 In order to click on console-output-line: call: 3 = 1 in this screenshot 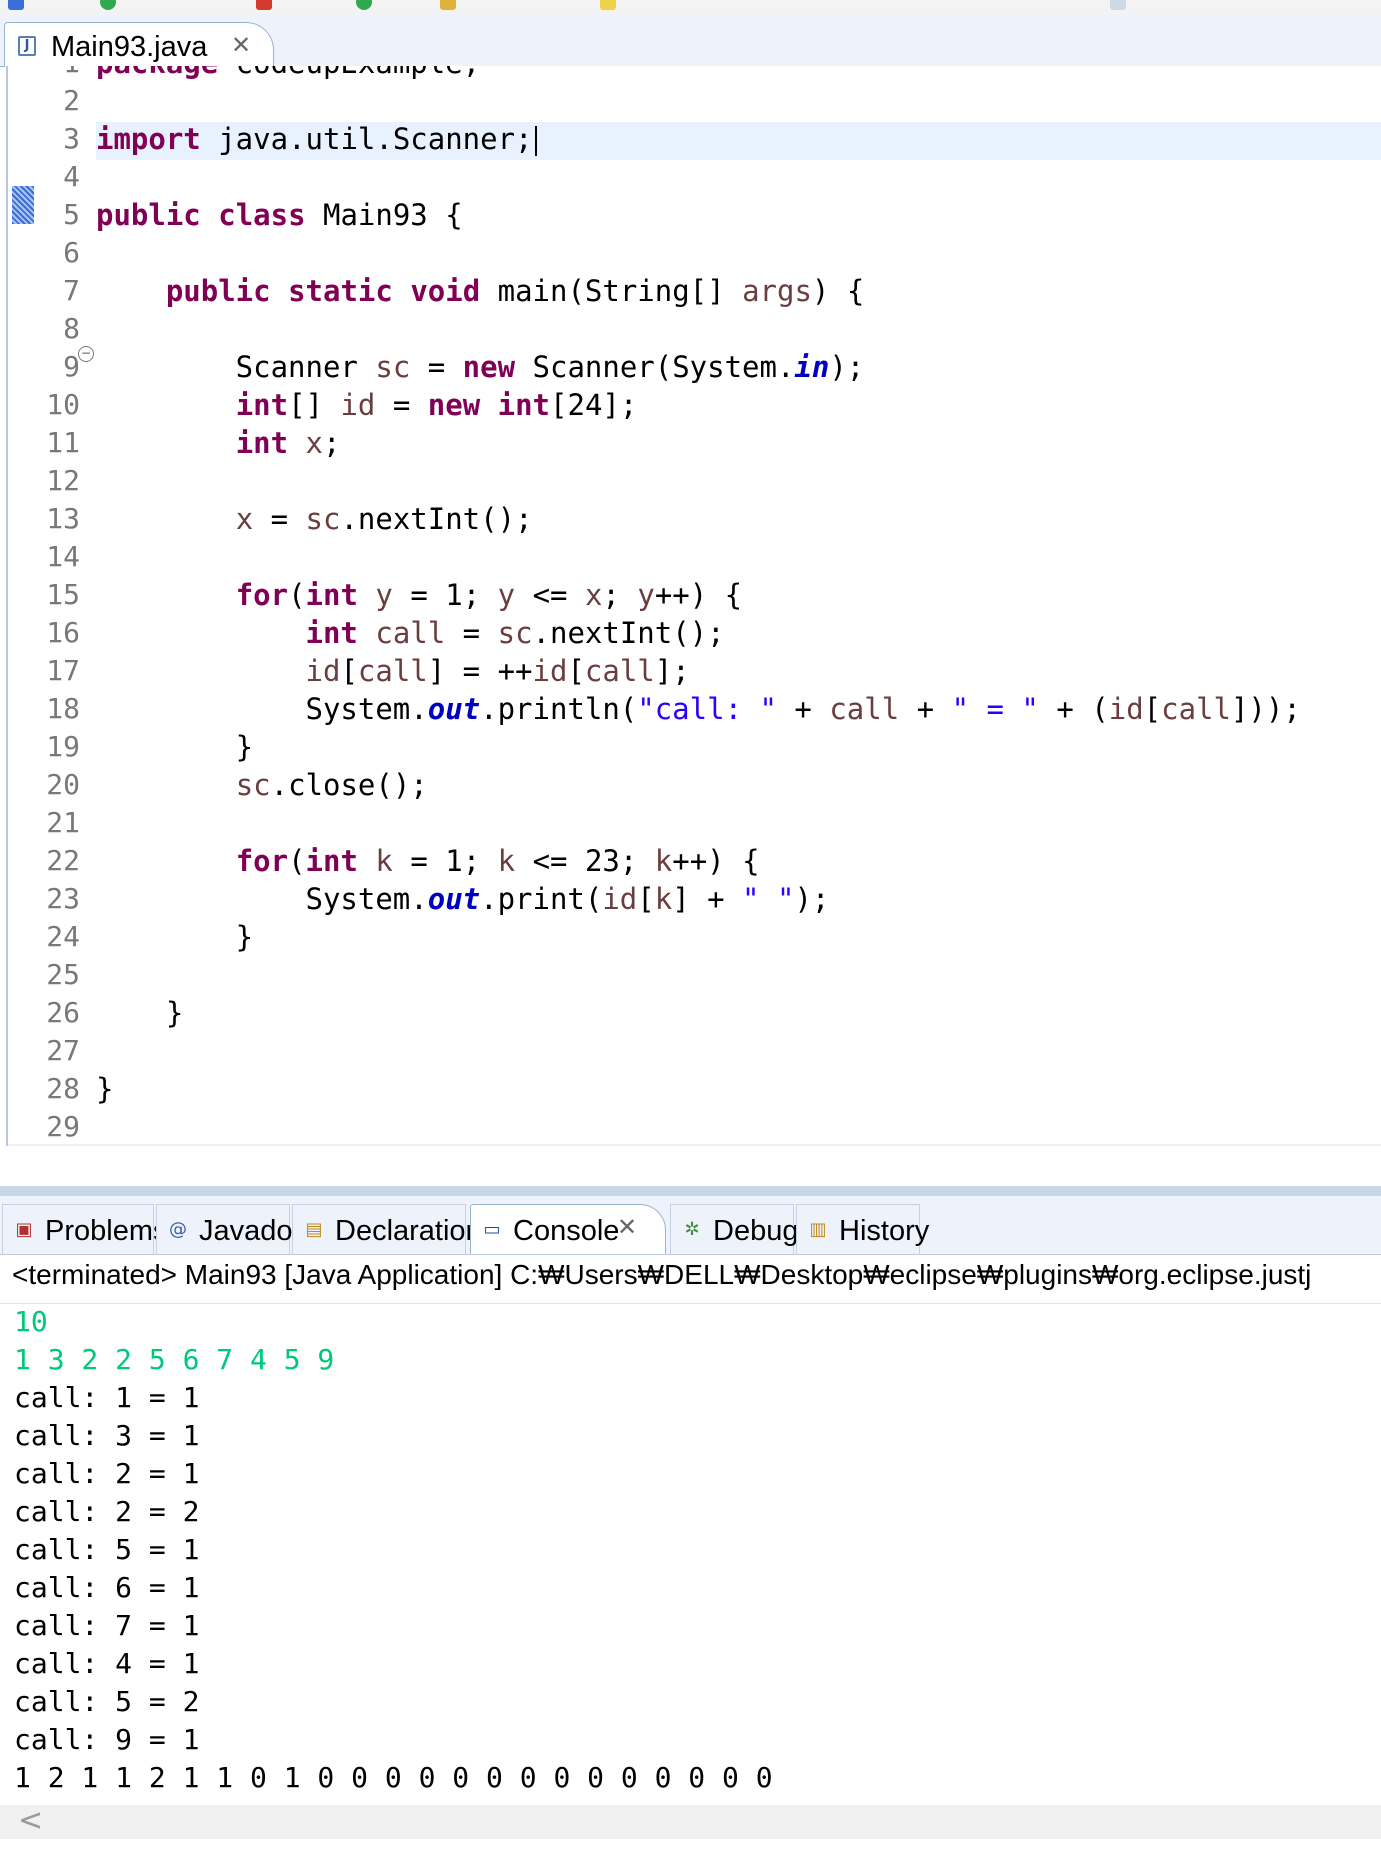, I will do `click(107, 1435)`.